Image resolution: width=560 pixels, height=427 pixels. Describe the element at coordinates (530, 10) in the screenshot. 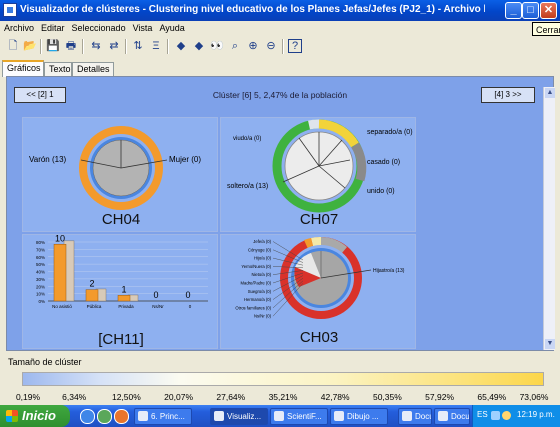

I see `maximize-button: □` at that location.